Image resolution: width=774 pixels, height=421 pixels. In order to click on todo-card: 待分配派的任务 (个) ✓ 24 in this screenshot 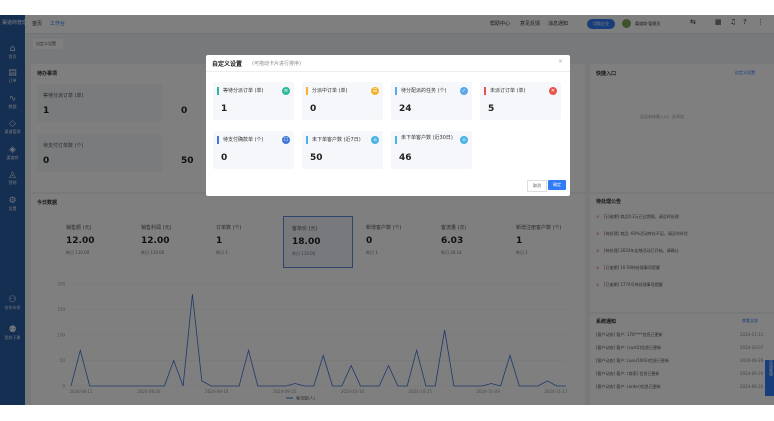, I will do `click(431, 101)`.